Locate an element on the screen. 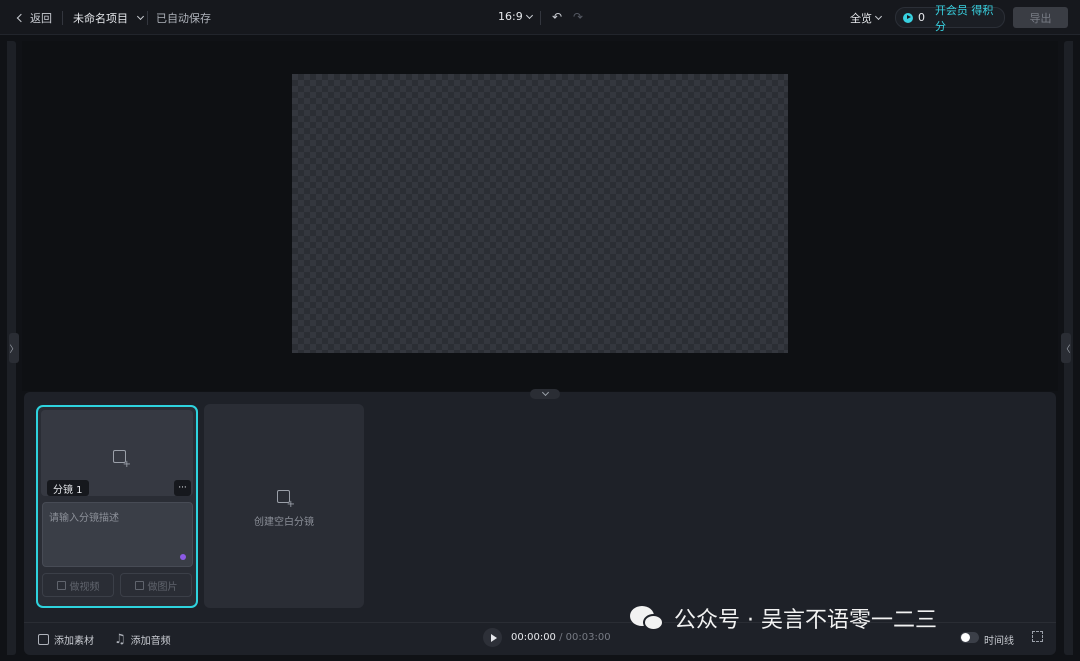 The image size is (1080, 661). generate-video-button: 做视频 is located at coordinates (78, 585).